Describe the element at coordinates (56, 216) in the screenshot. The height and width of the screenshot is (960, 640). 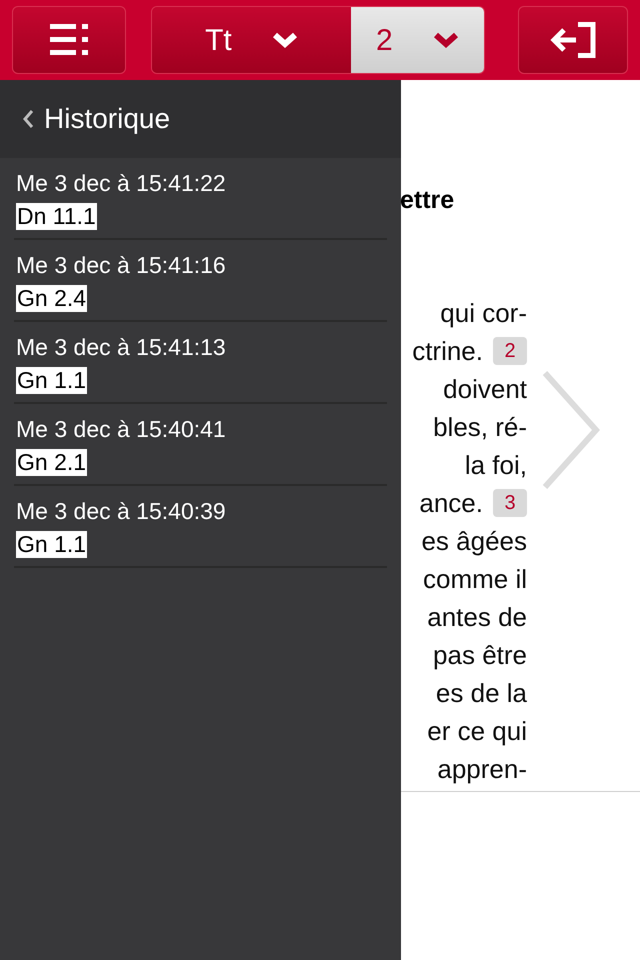
I see `verse-reference: Dn 11.1` at that location.